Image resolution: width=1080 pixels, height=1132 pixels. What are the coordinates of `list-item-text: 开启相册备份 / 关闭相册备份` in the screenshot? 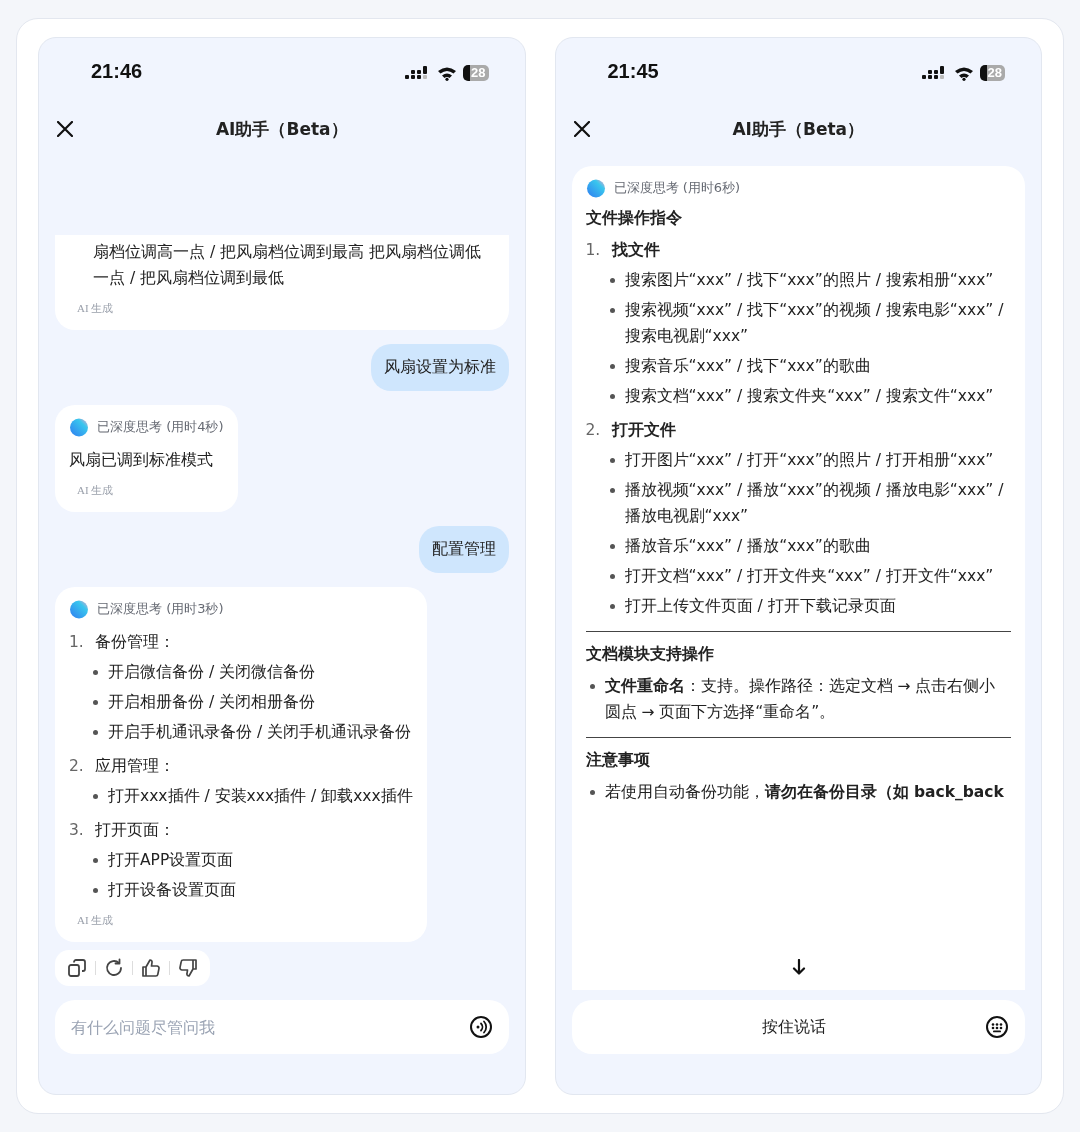 It's located at (212, 702).